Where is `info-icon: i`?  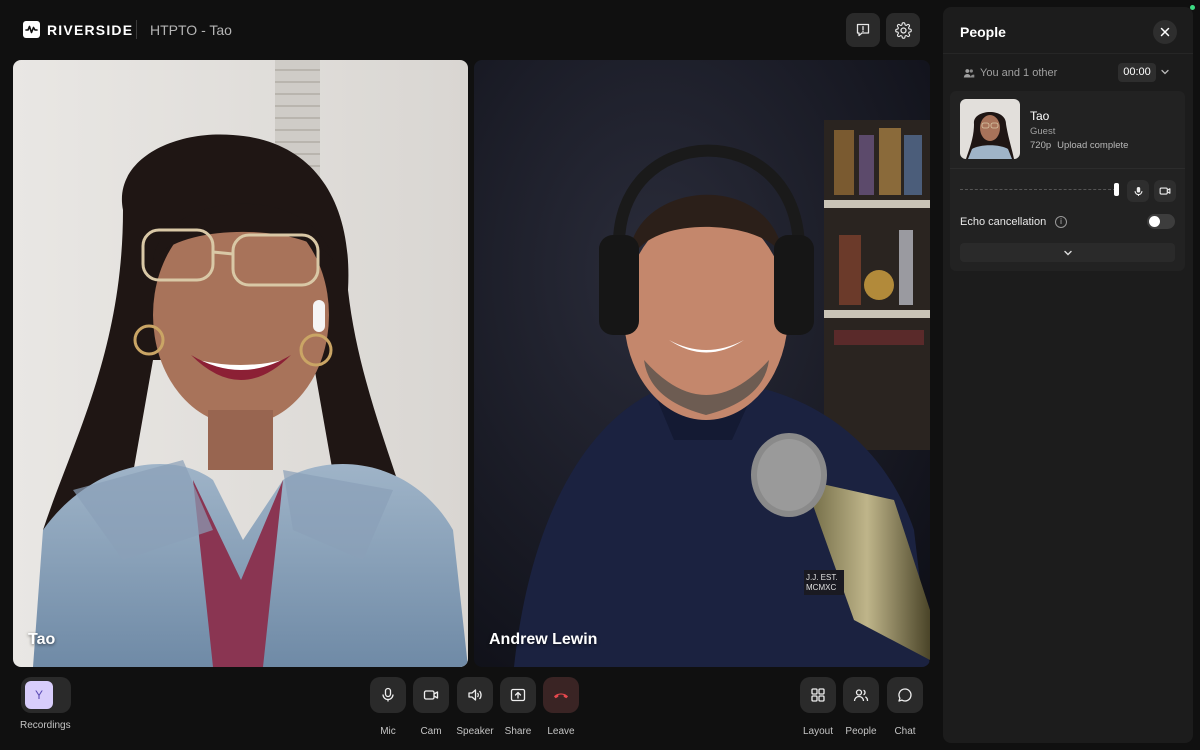 info-icon: i is located at coordinates (1061, 222).